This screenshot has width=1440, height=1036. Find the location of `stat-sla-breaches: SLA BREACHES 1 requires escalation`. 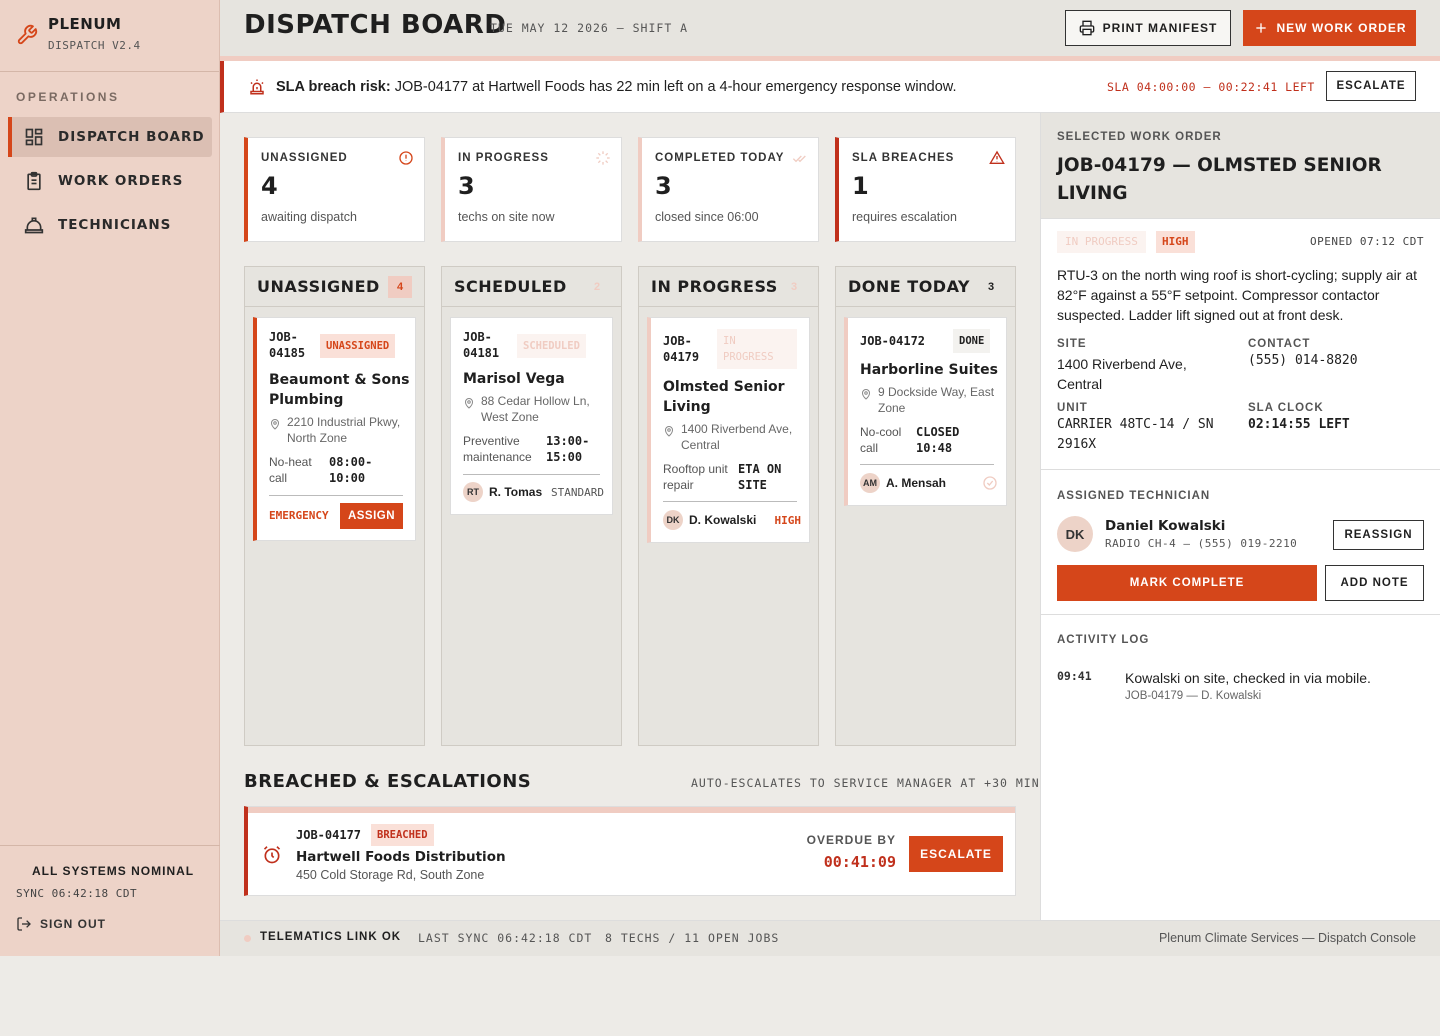

stat-sla-breaches: SLA BREACHES 1 requires escalation is located at coordinates (925, 189).